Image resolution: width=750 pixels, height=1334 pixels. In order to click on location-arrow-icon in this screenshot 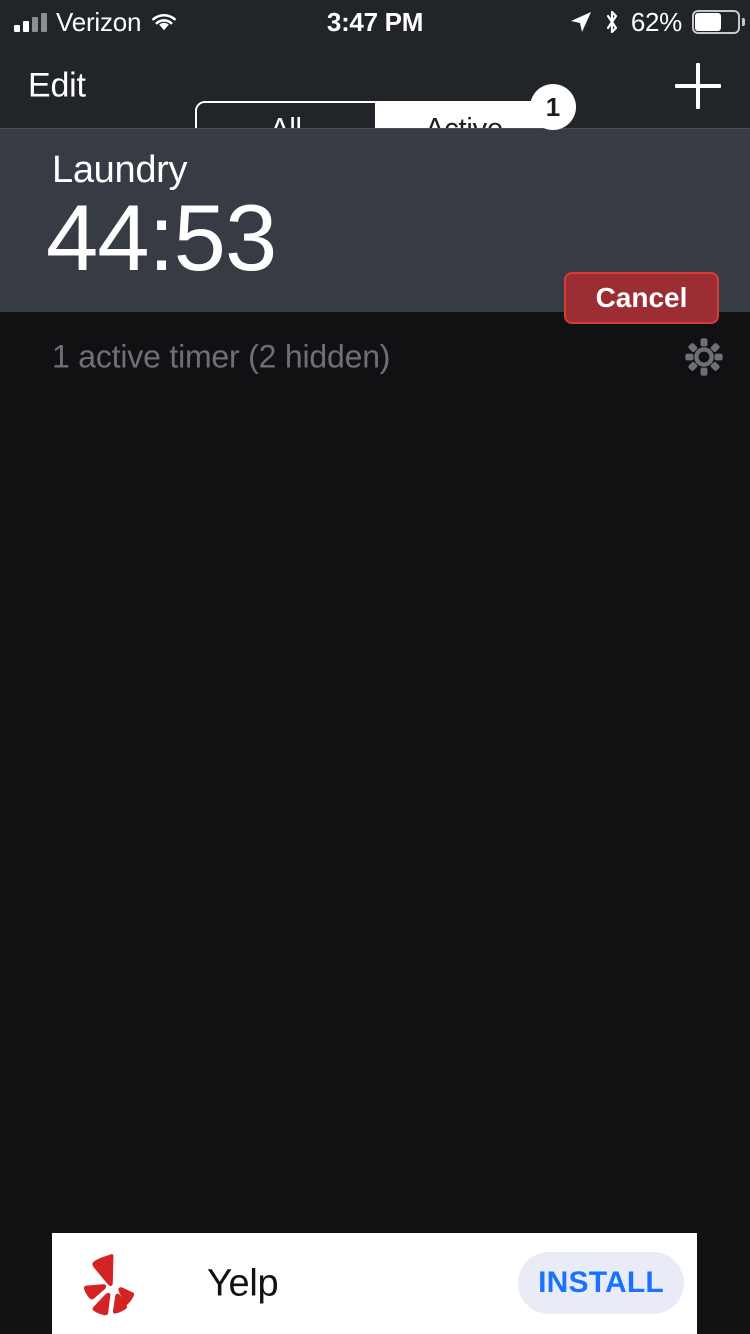, I will do `click(581, 22)`.